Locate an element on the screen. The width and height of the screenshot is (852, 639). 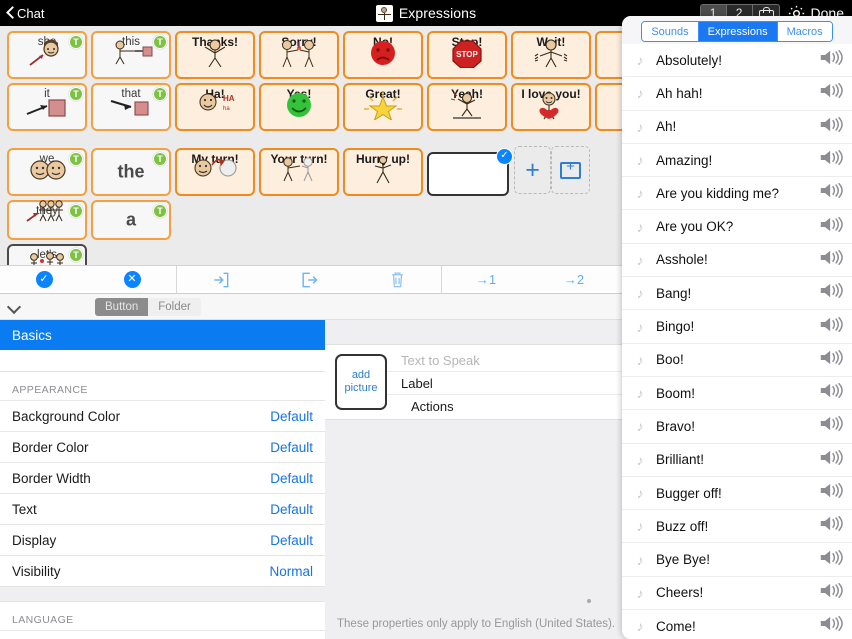
row-display: Display Default is located at coordinates (162, 539).